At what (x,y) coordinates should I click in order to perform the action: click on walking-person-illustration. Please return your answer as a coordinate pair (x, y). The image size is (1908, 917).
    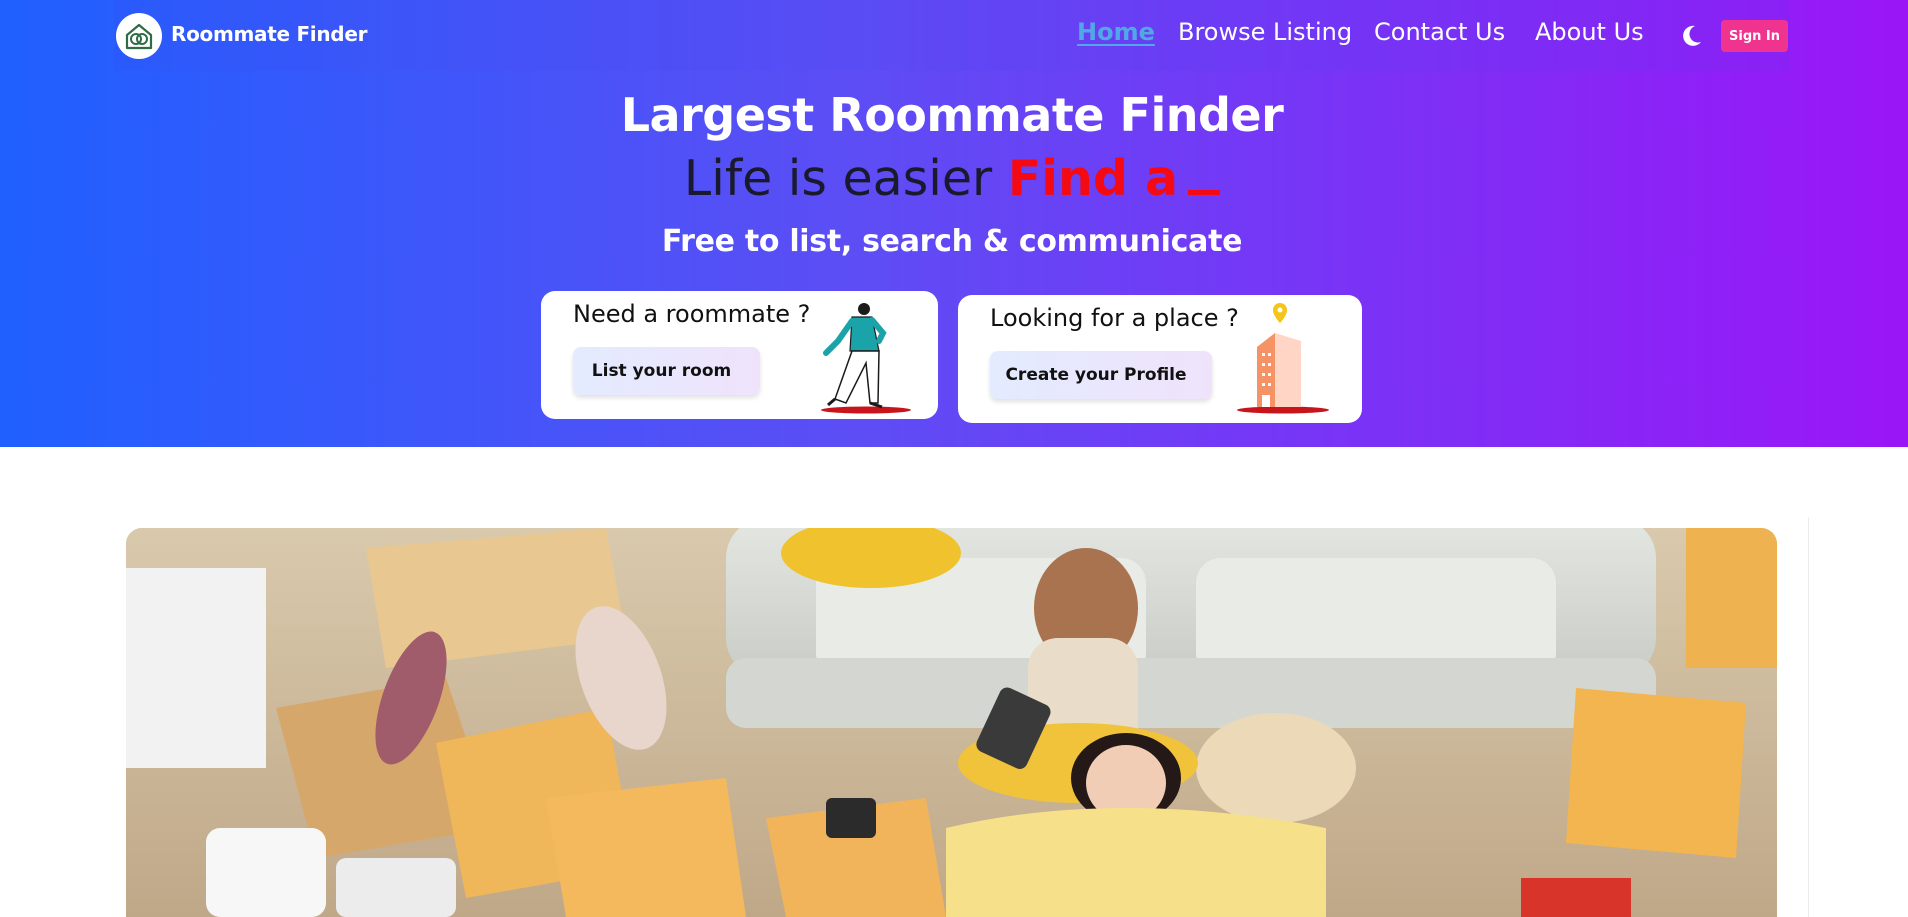
    Looking at the image, I should click on (866, 358).